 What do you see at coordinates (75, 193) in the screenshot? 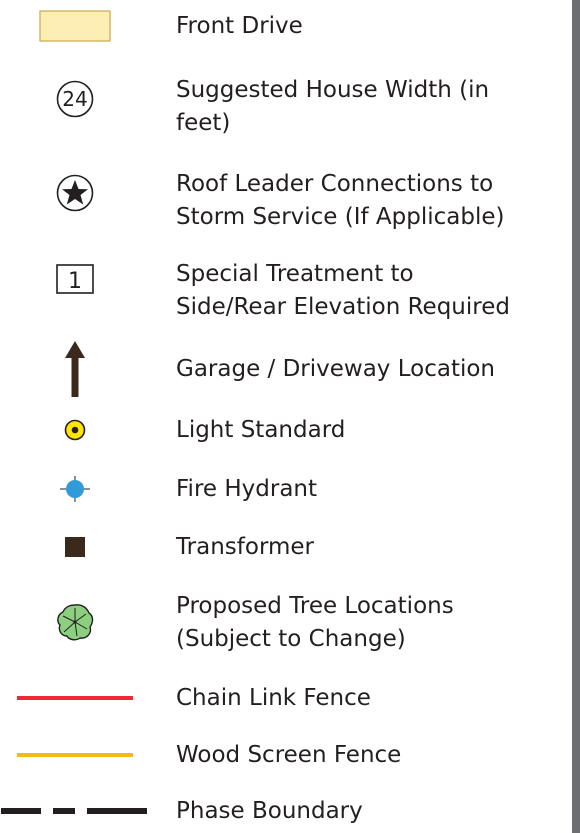
I see `star-circle-icon` at bounding box center [75, 193].